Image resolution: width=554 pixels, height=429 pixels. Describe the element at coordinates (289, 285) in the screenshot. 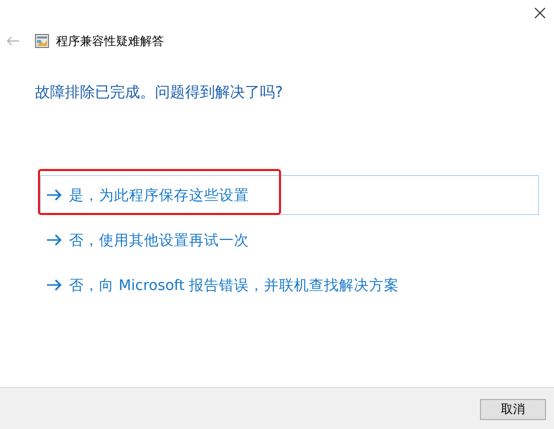

I see `option-link: 否，向 Microsoft 报告错误，并联机查找解决方案` at that location.